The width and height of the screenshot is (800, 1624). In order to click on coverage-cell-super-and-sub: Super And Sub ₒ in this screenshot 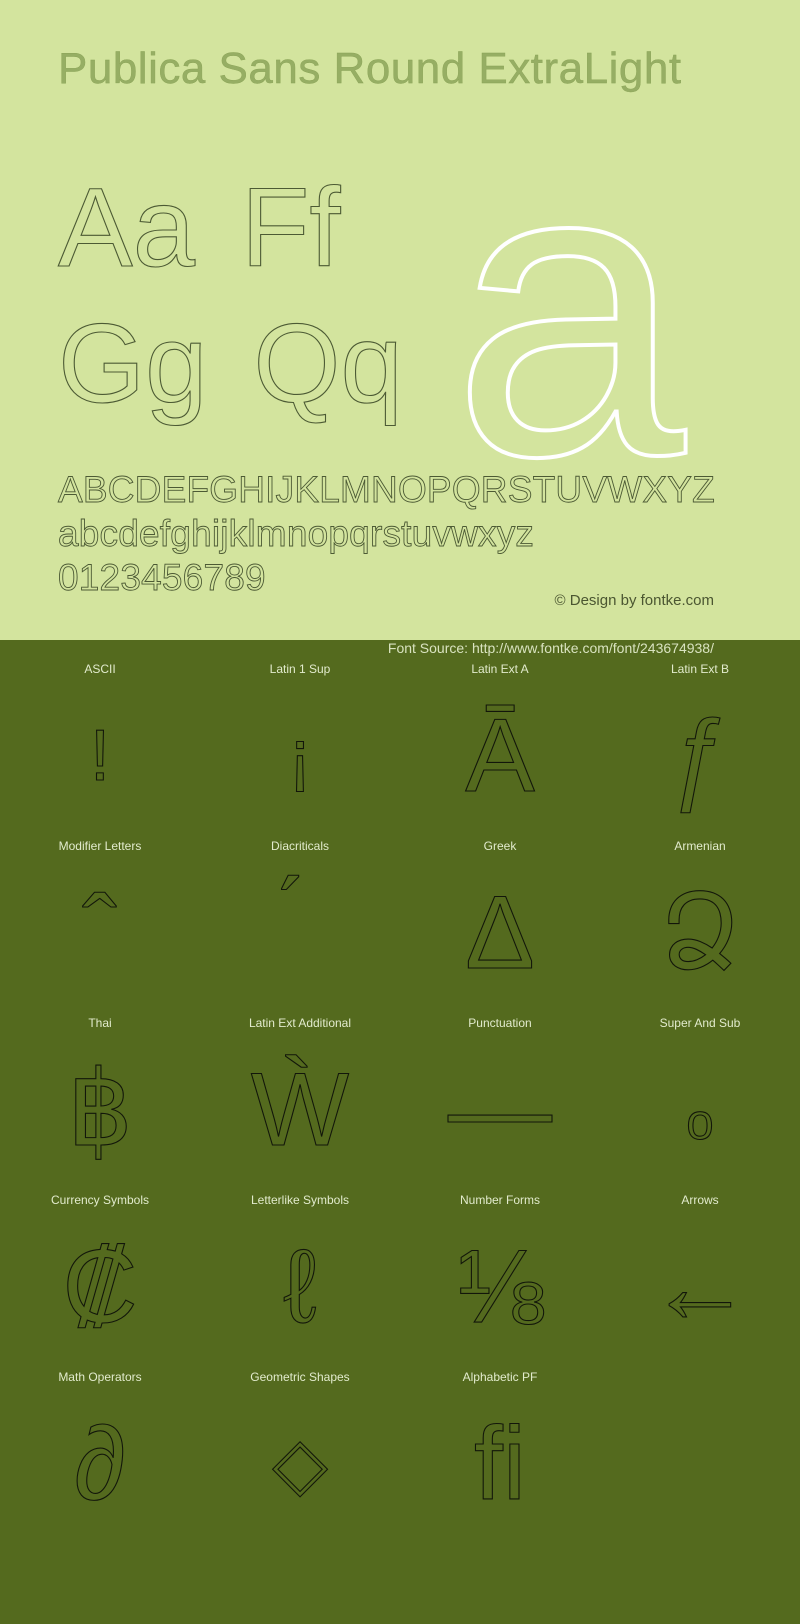, I will do `click(700, 1102)`.